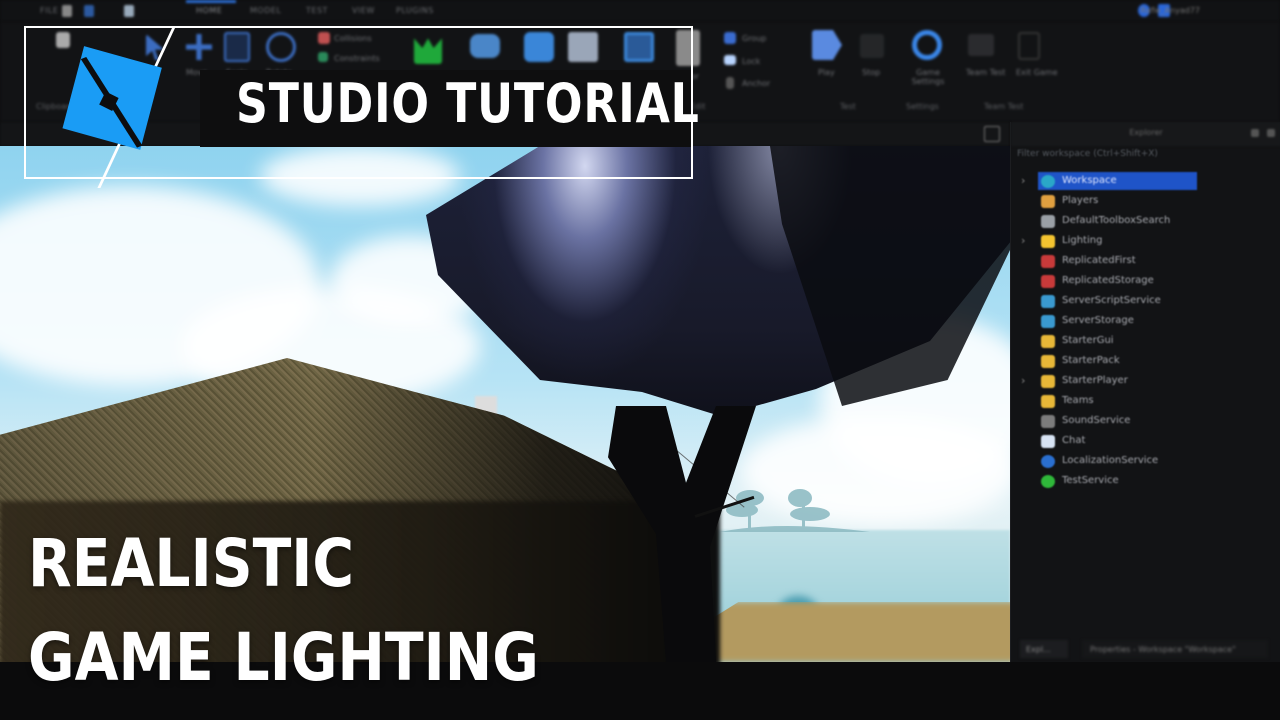 The height and width of the screenshot is (720, 1280). Describe the element at coordinates (1048, 421) in the screenshot. I see `speaker-icon` at that location.